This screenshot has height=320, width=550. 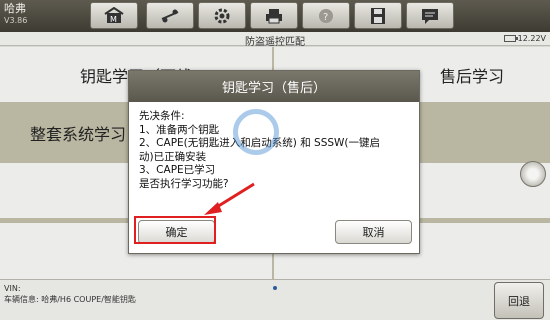 What do you see at coordinates (173, 156) in the screenshot?
I see `dialog-line: 动)已正确安装` at bounding box center [173, 156].